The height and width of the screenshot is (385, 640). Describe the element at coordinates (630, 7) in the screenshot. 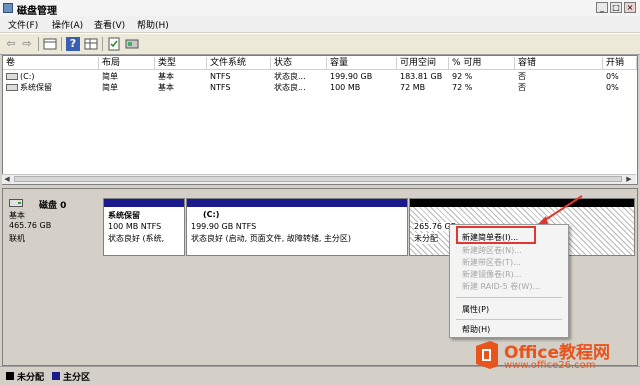

I see `close-button: ×` at that location.